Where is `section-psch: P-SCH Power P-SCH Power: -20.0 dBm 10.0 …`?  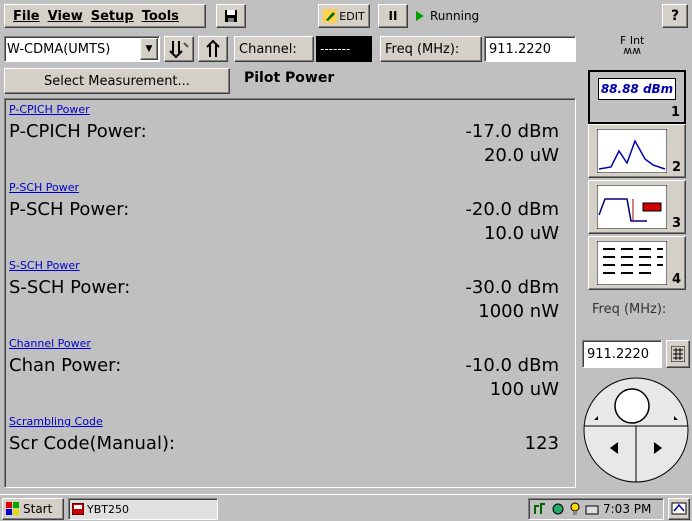 section-psch: P-SCH Power P-SCH Power: -20.0 dBm 10.0 … is located at coordinates (290, 216).